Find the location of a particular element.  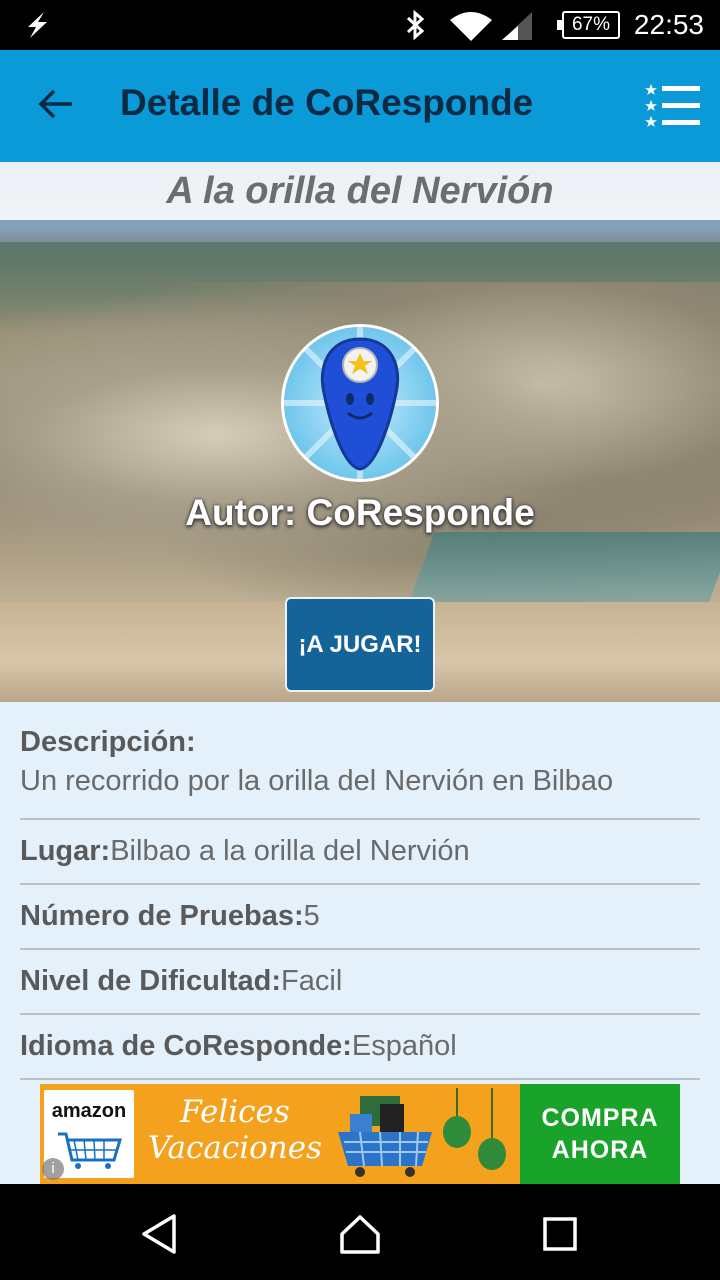

tests-value: 5 is located at coordinates (311, 916).